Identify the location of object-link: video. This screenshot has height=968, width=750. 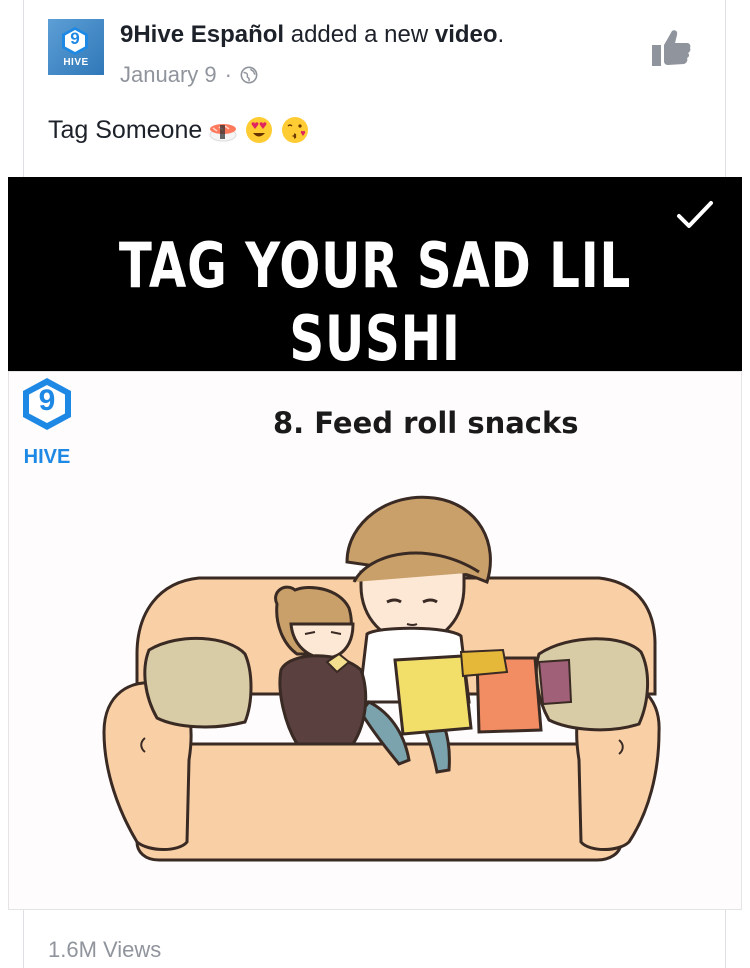
(466, 34).